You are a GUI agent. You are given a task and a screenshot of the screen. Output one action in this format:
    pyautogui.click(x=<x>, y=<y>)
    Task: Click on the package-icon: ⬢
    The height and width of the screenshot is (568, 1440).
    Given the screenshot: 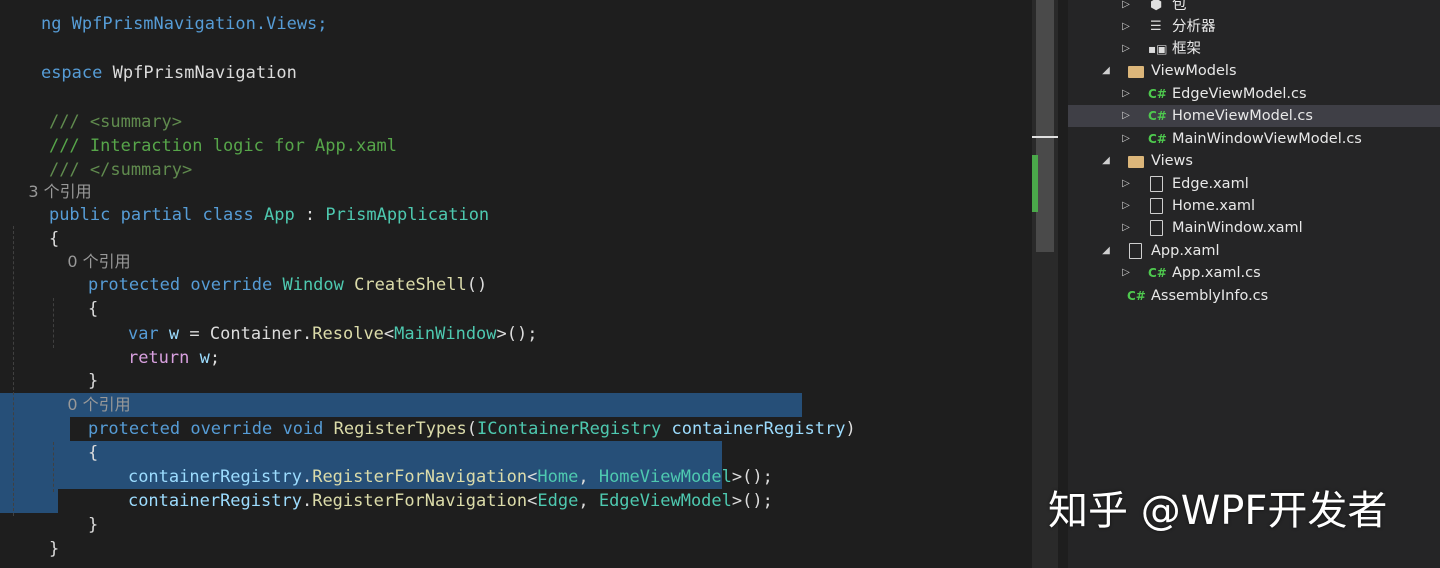 What is the action you would take?
    pyautogui.click(x=1156, y=6)
    